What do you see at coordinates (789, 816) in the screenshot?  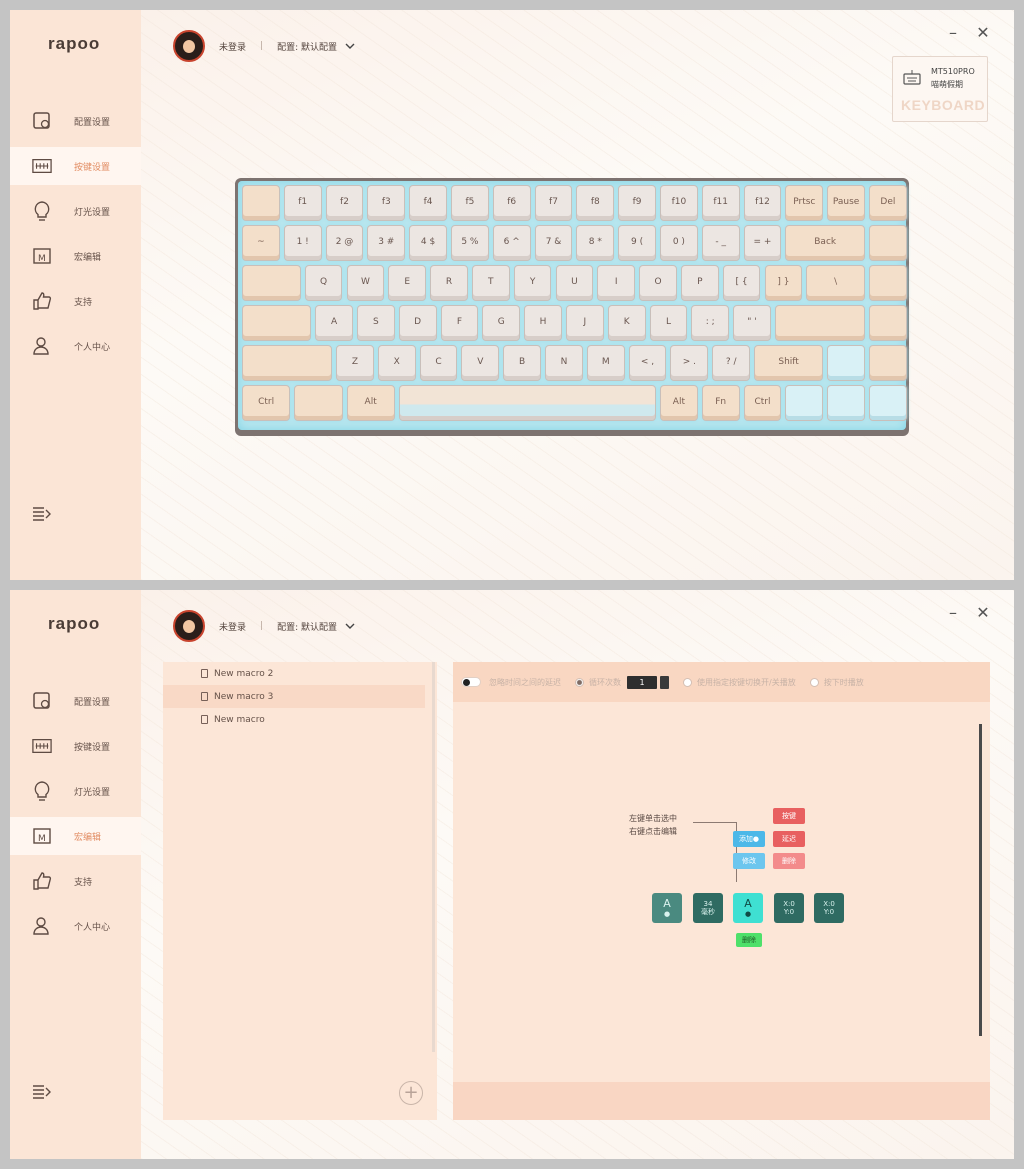 I see `insert-key-button: 按键` at bounding box center [789, 816].